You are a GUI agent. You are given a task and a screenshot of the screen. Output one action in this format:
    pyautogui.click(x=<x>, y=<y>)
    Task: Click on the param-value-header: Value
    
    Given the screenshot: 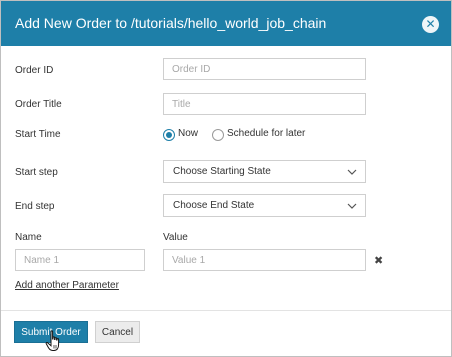 What is the action you would take?
    pyautogui.click(x=175, y=237)
    